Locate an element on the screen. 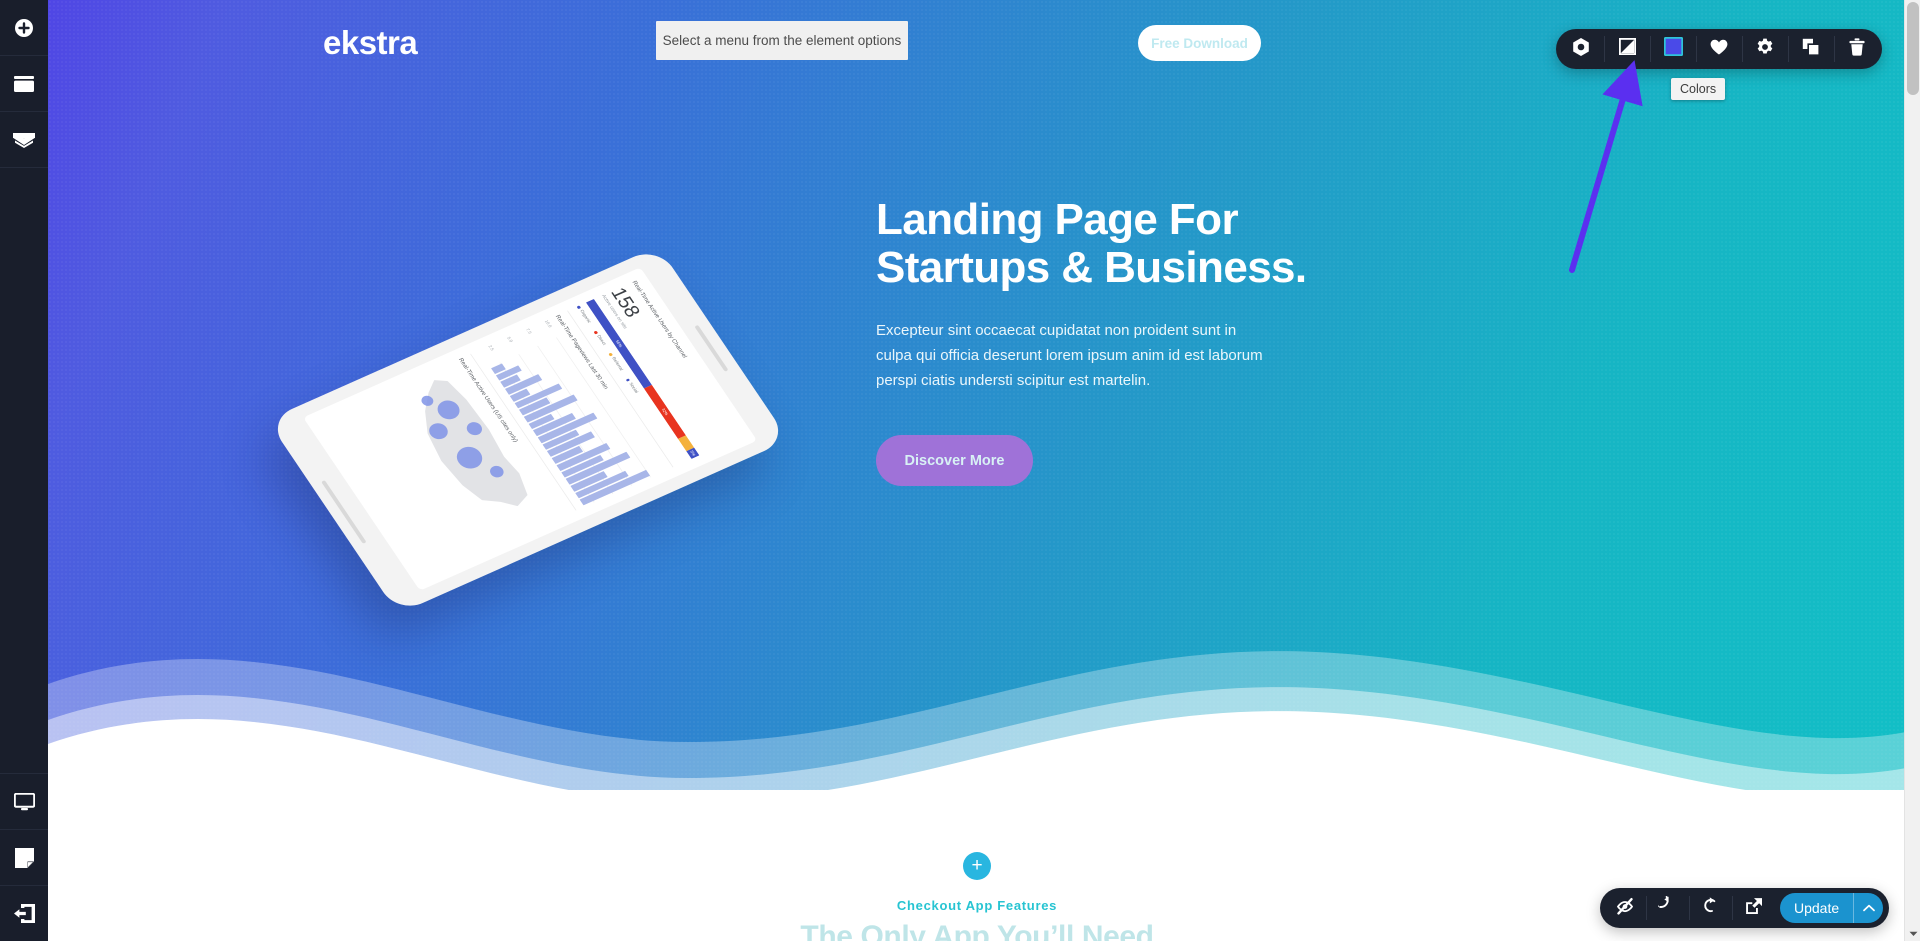 The image size is (1920, 941). settings-button is located at coordinates (1765, 49).